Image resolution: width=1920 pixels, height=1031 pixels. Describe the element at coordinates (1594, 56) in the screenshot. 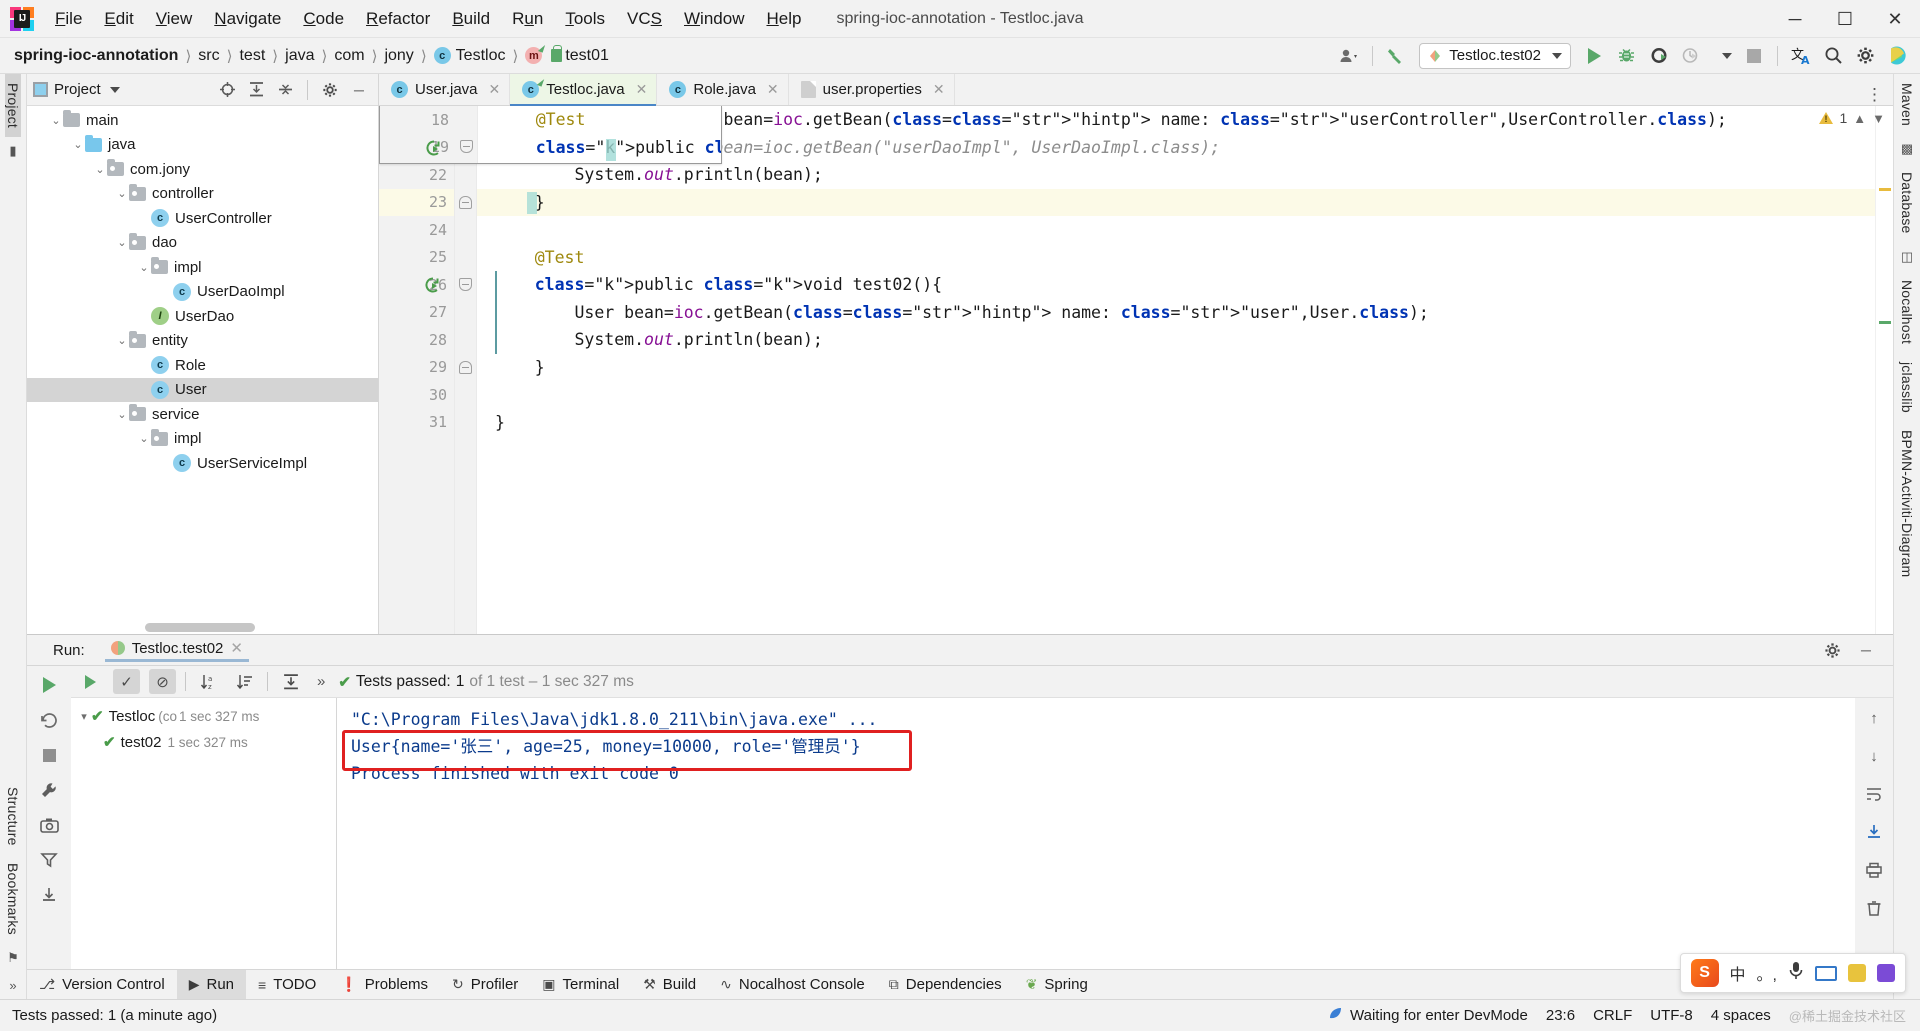

I see `run-button` at that location.